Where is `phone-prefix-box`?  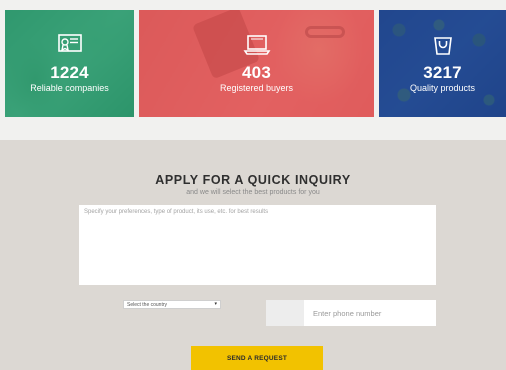
phone-prefix-box is located at coordinates (285, 313).